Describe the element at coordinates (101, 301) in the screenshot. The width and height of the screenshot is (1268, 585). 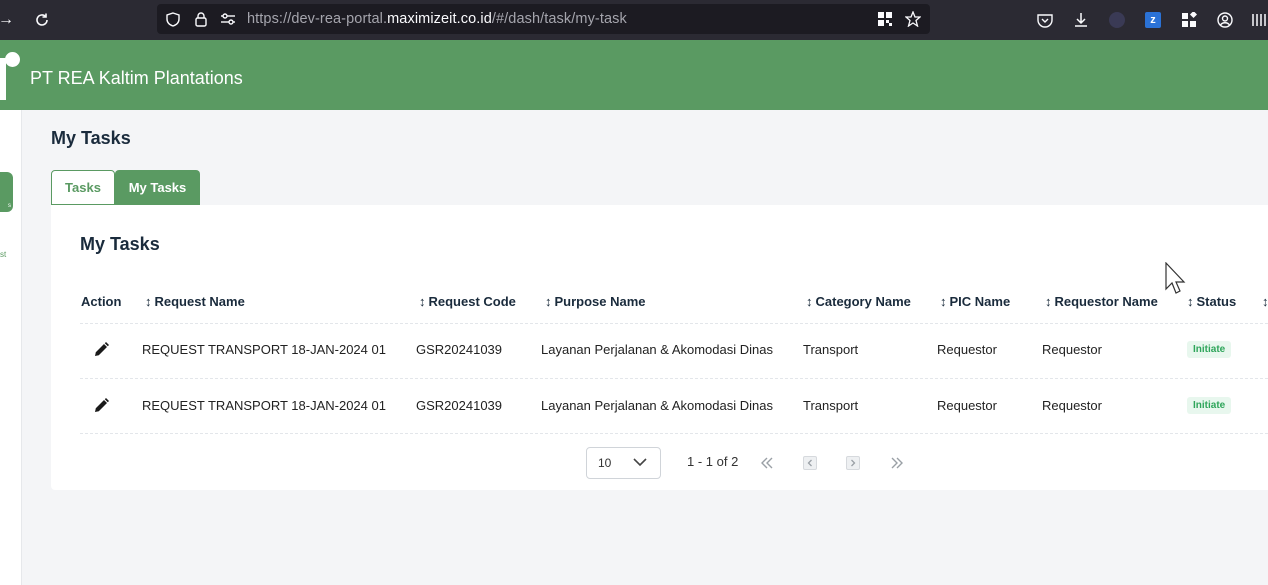
I see `column-header-action: Action` at that location.